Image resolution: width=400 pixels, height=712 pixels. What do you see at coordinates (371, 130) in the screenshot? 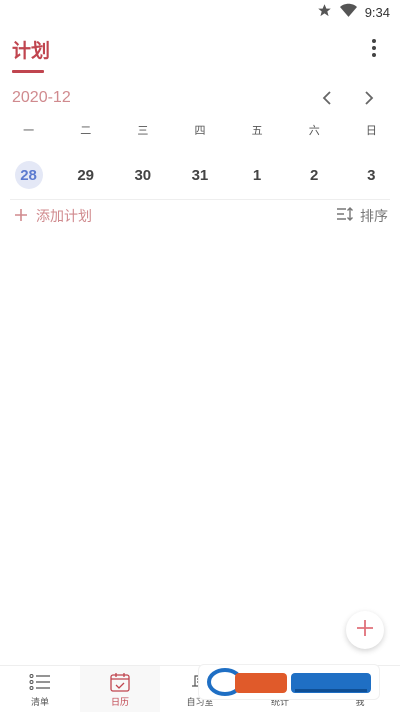
I see `weekday-label: 日` at bounding box center [371, 130].